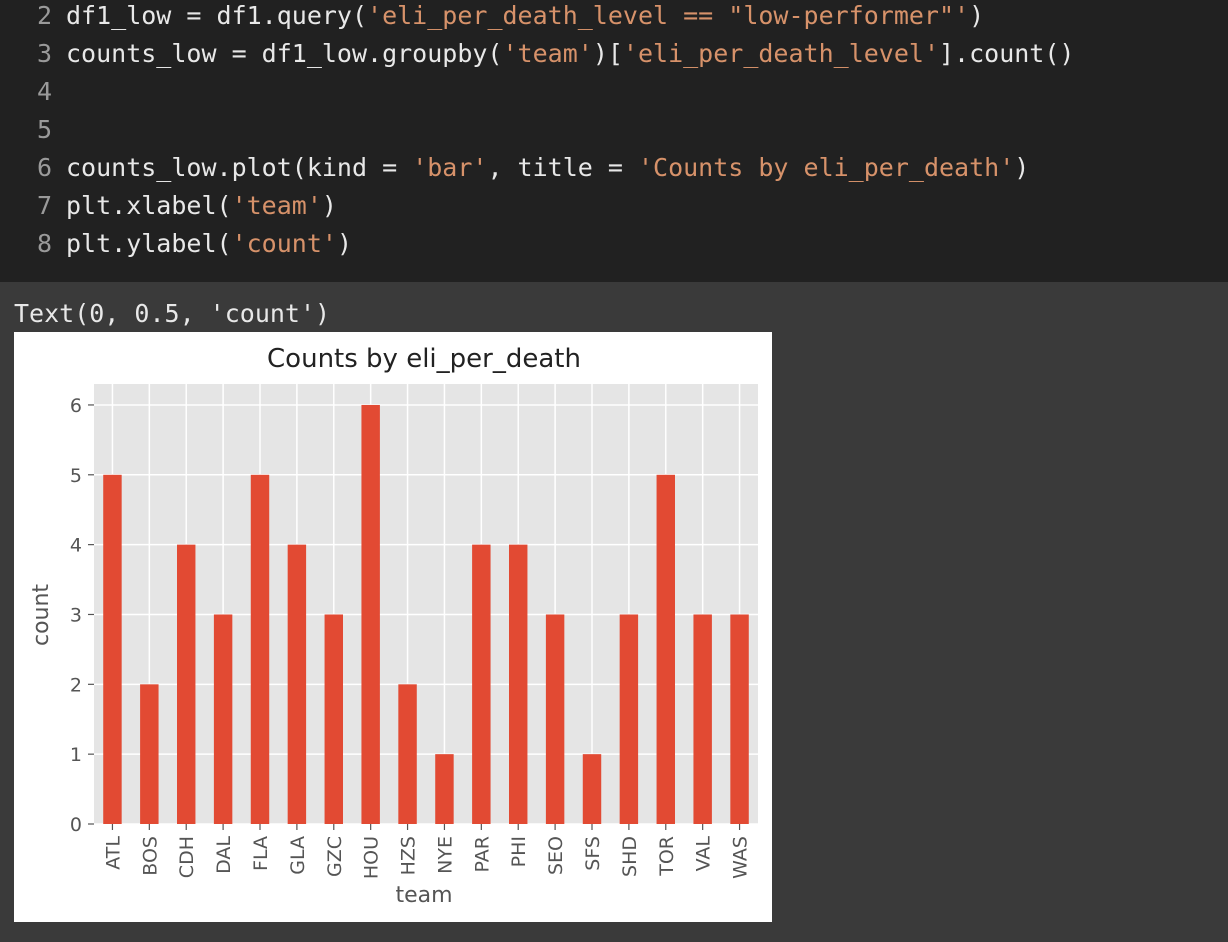 Image resolution: width=1228 pixels, height=942 pixels. I want to click on chart-title: Counts by eli_per_death, so click(424, 359).